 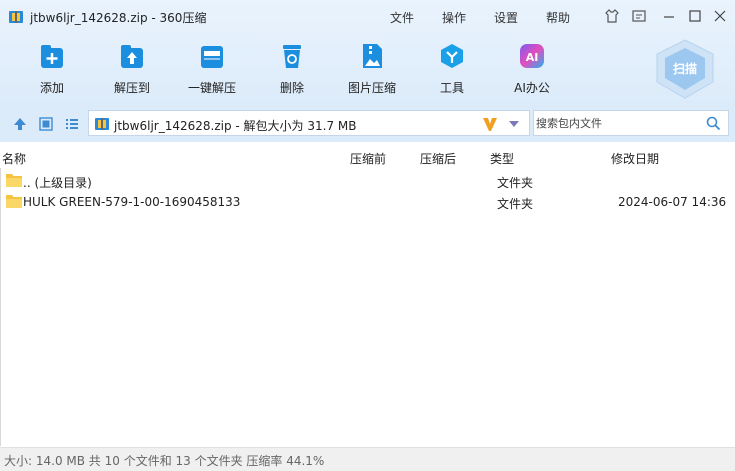 I want to click on search-box, so click(x=631, y=123).